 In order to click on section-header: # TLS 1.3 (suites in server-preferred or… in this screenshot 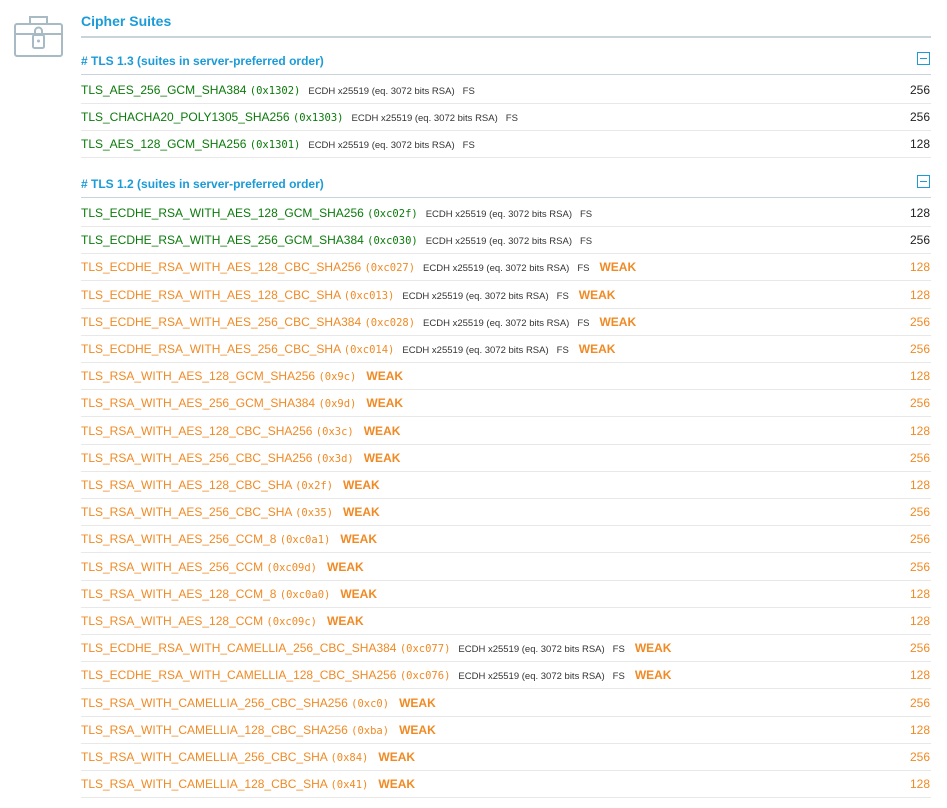, I will do `click(506, 62)`.